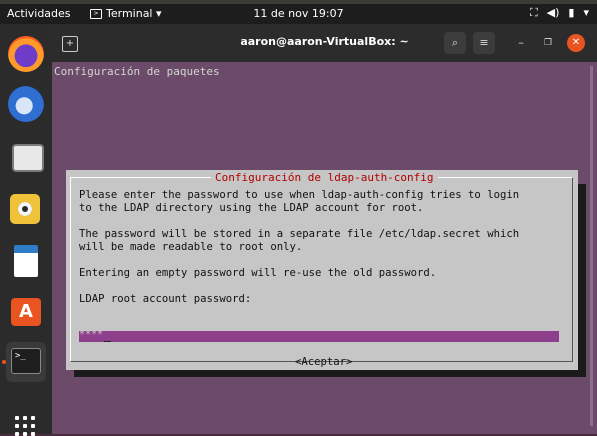 This screenshot has height=436, width=597. What do you see at coordinates (137, 71) in the screenshot?
I see `package-config-header: Configuración de paquetes` at bounding box center [137, 71].